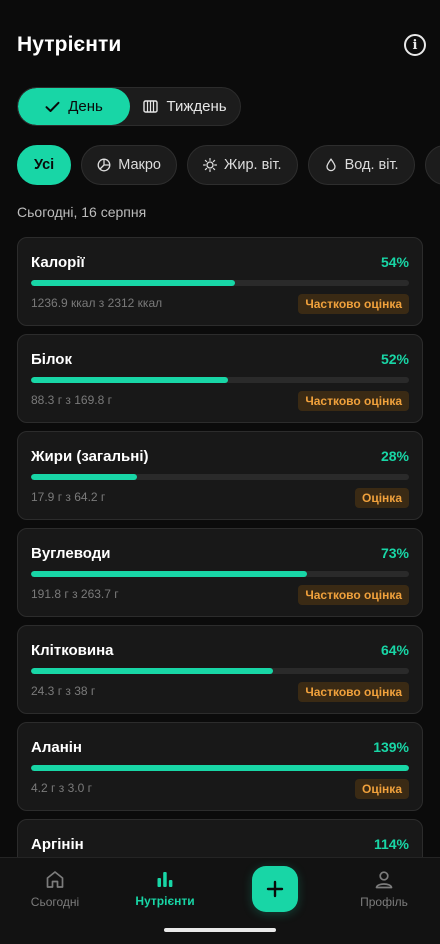 The width and height of the screenshot is (440, 944). I want to click on sun-icon, so click(209, 165).